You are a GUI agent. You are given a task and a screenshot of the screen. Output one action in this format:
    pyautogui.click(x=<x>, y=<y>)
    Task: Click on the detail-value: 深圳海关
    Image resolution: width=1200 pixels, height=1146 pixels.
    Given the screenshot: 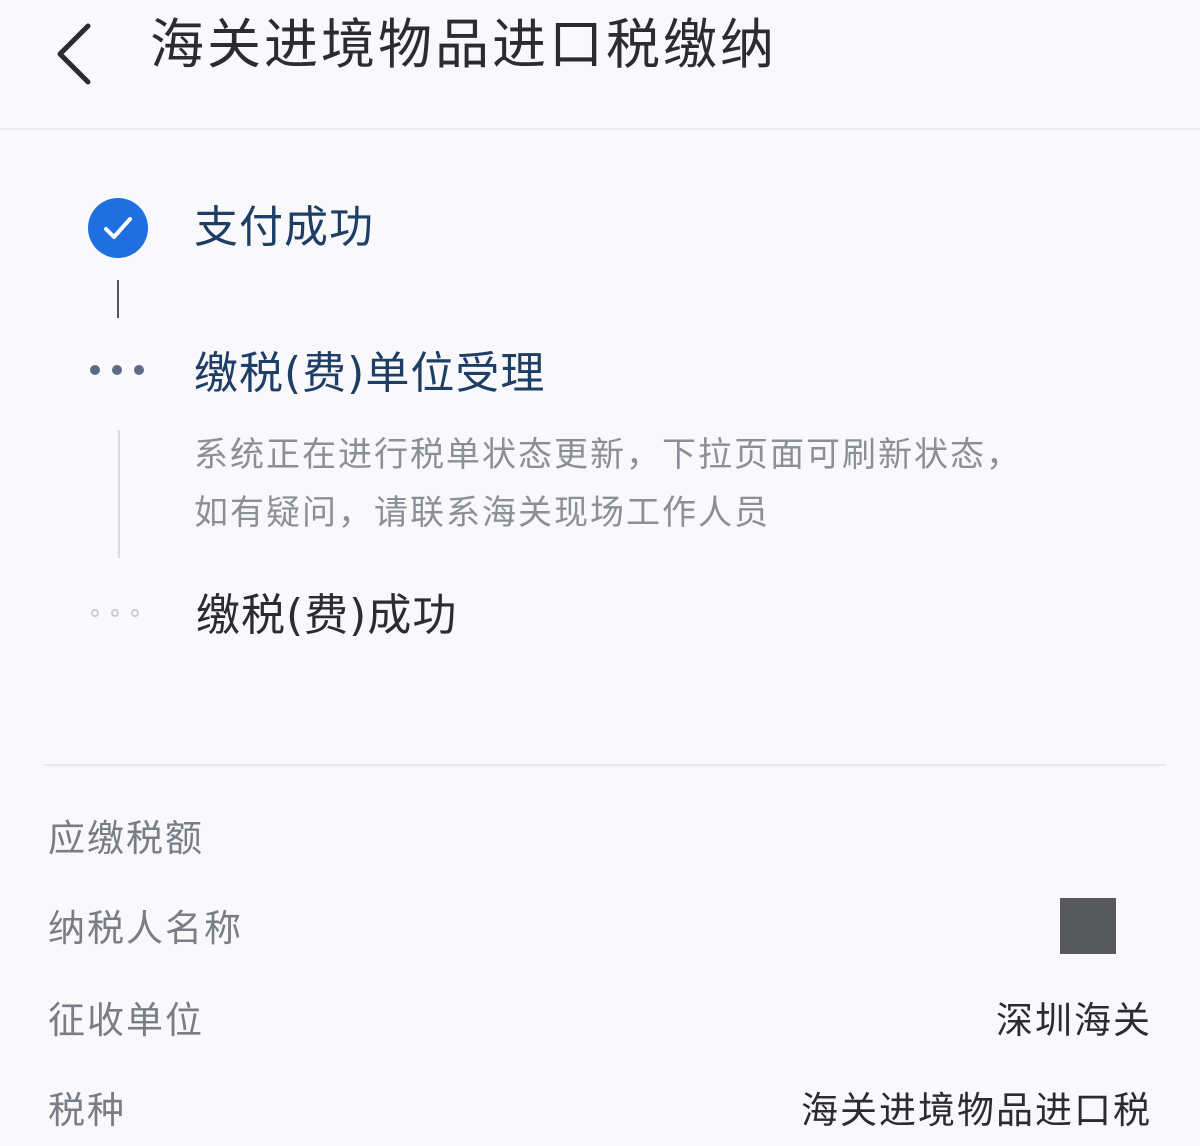 What is the action you would take?
    pyautogui.click(x=1074, y=1020)
    